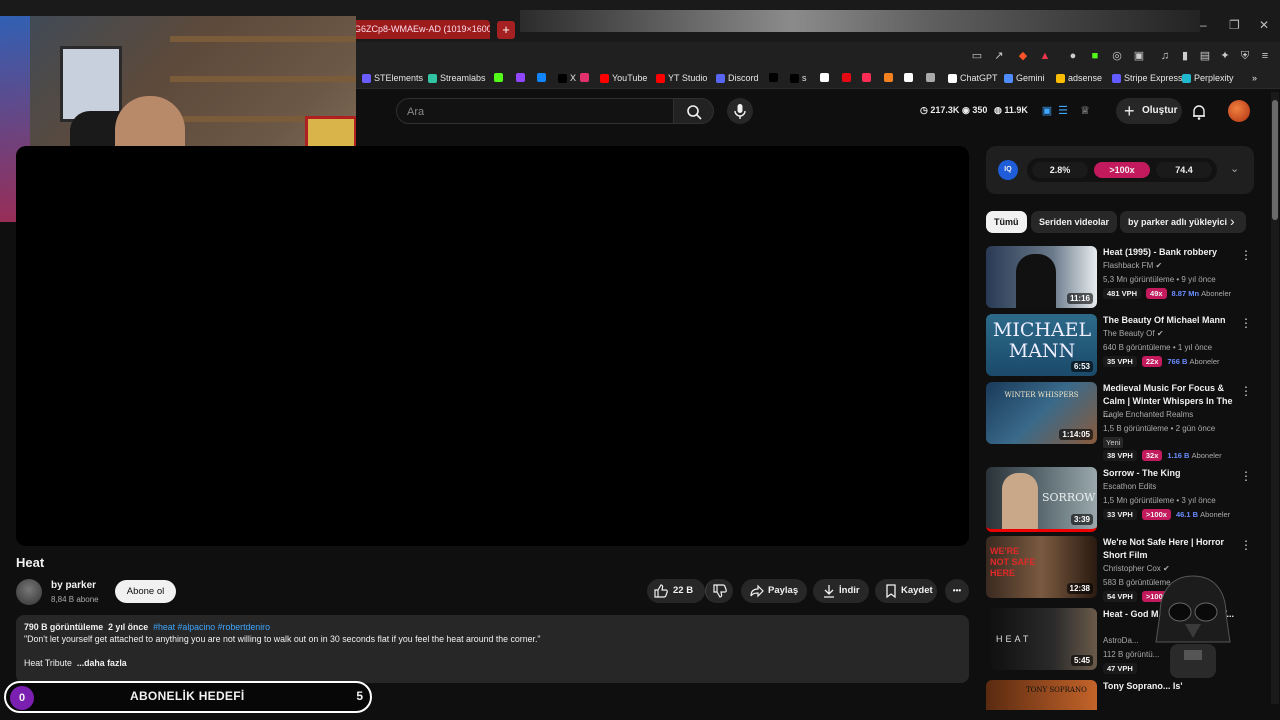 The width and height of the screenshot is (1280, 720). I want to click on minimize-button: –, so click(1203, 25).